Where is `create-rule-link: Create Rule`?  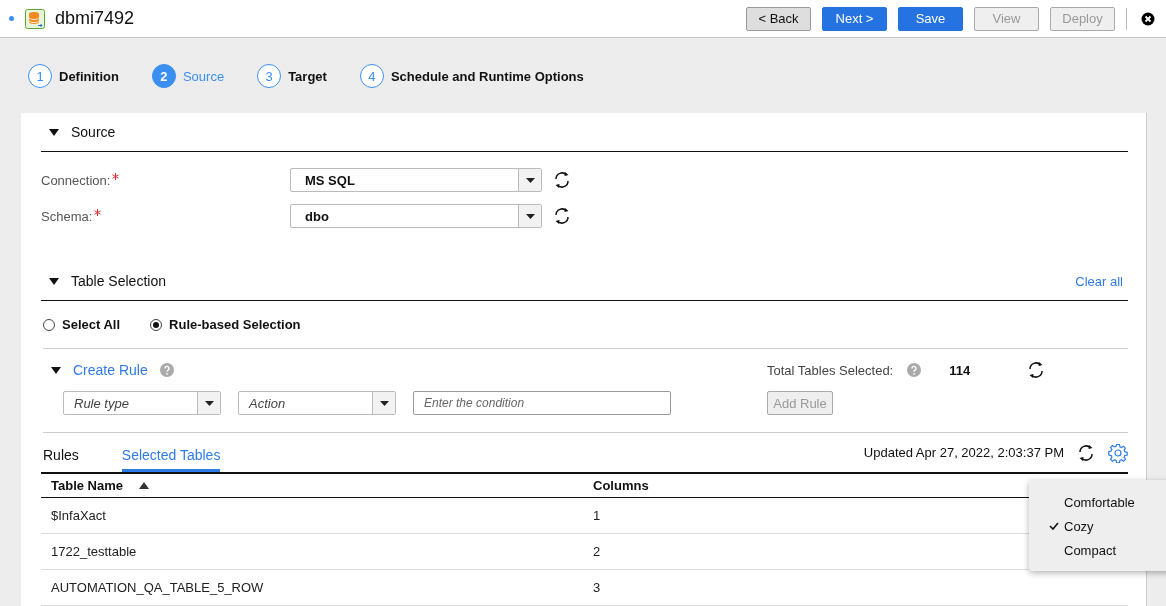
create-rule-link: Create Rule is located at coordinates (110, 370).